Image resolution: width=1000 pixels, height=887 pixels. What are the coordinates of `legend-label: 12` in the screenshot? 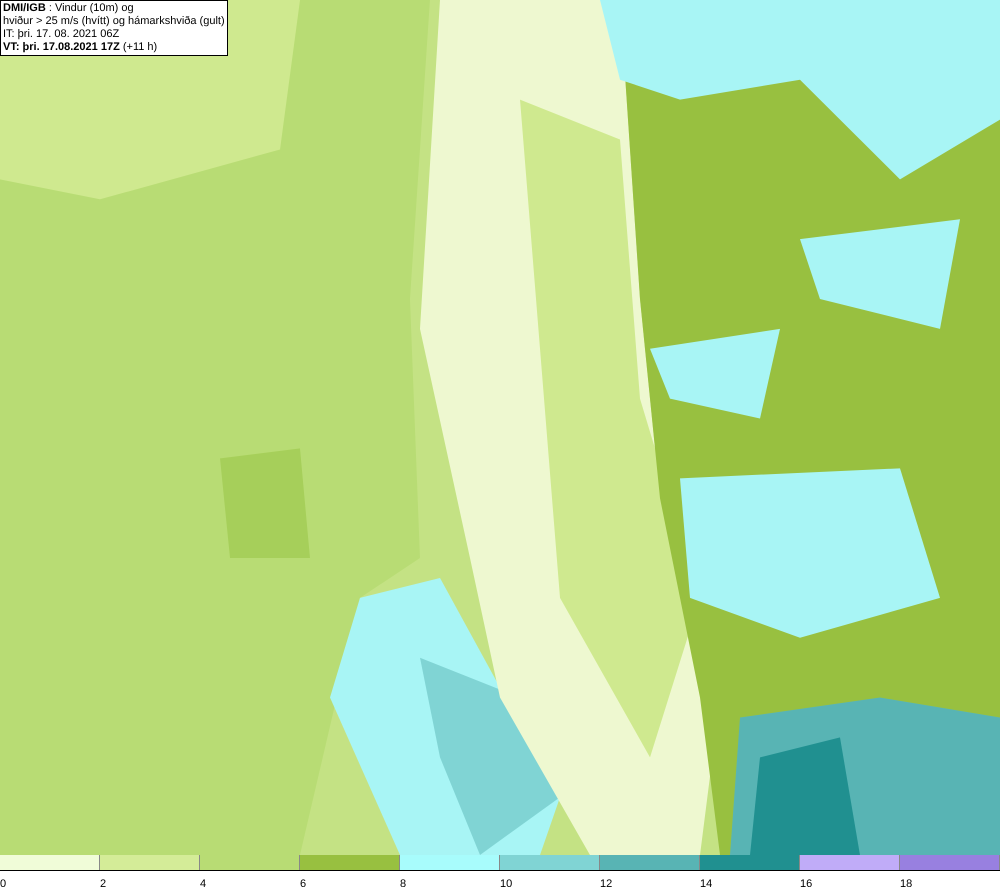 It's located at (606, 882).